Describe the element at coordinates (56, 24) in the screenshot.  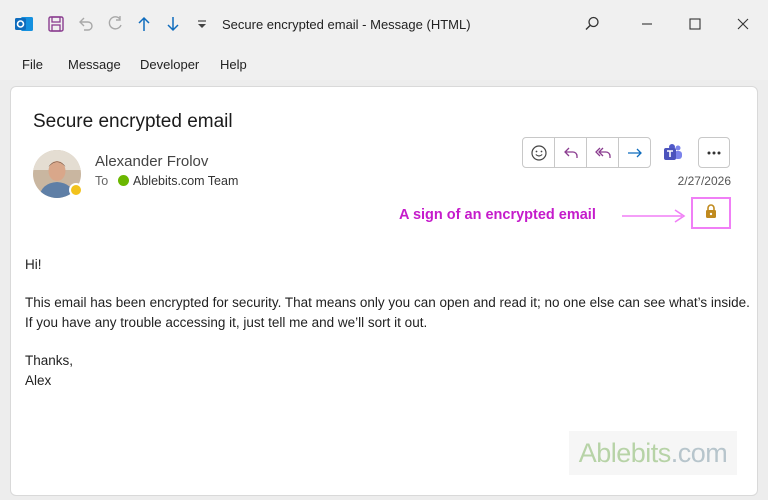
I see `save-icon` at that location.